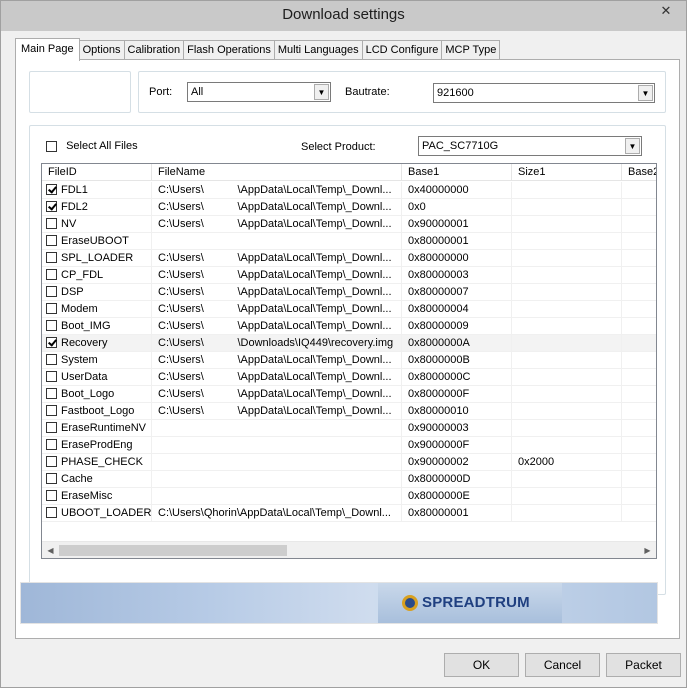 The height and width of the screenshot is (688, 687). I want to click on file-id-label: UserData, so click(84, 377).